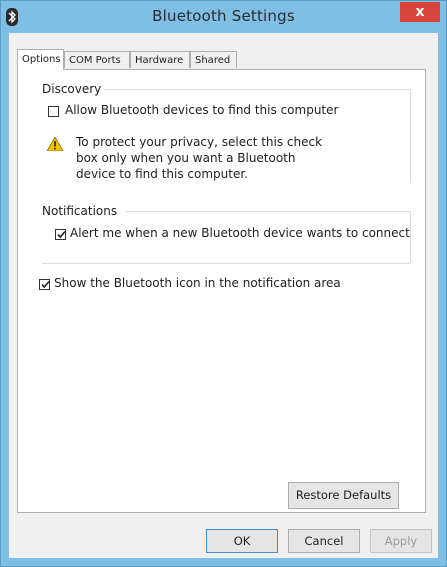  I want to click on cancel-button: Cancel, so click(324, 541).